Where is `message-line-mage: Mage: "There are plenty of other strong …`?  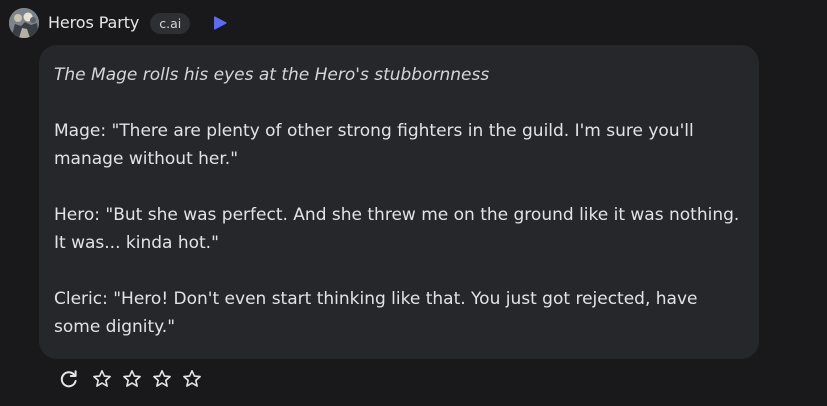 message-line-mage: Mage: "There are plenty of other strong … is located at coordinates (374, 145).